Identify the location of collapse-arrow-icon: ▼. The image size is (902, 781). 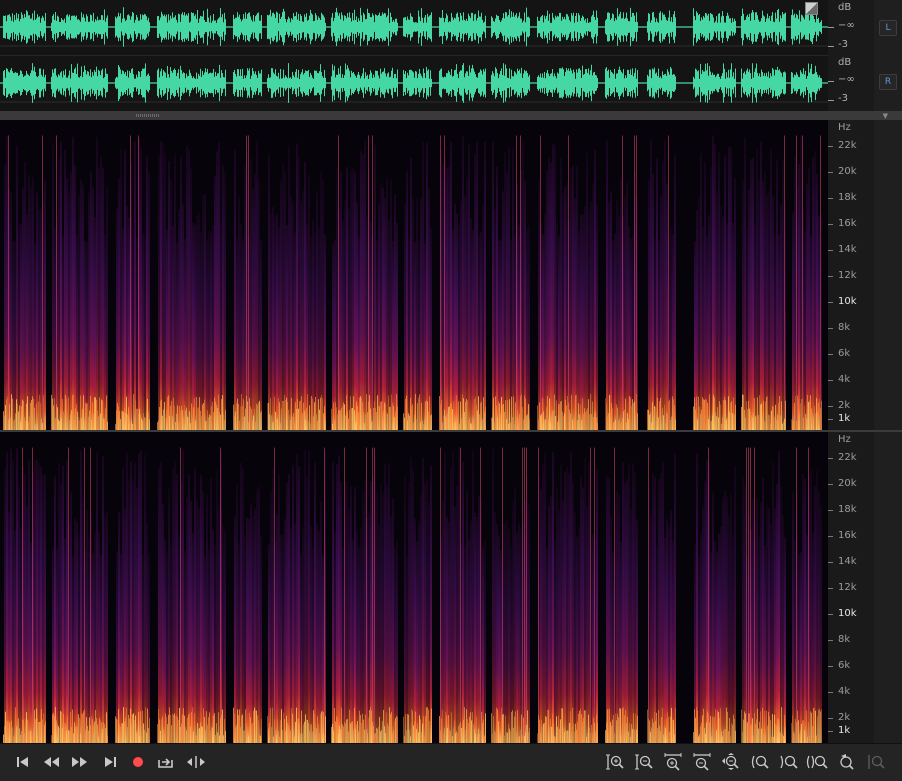
(885, 116).